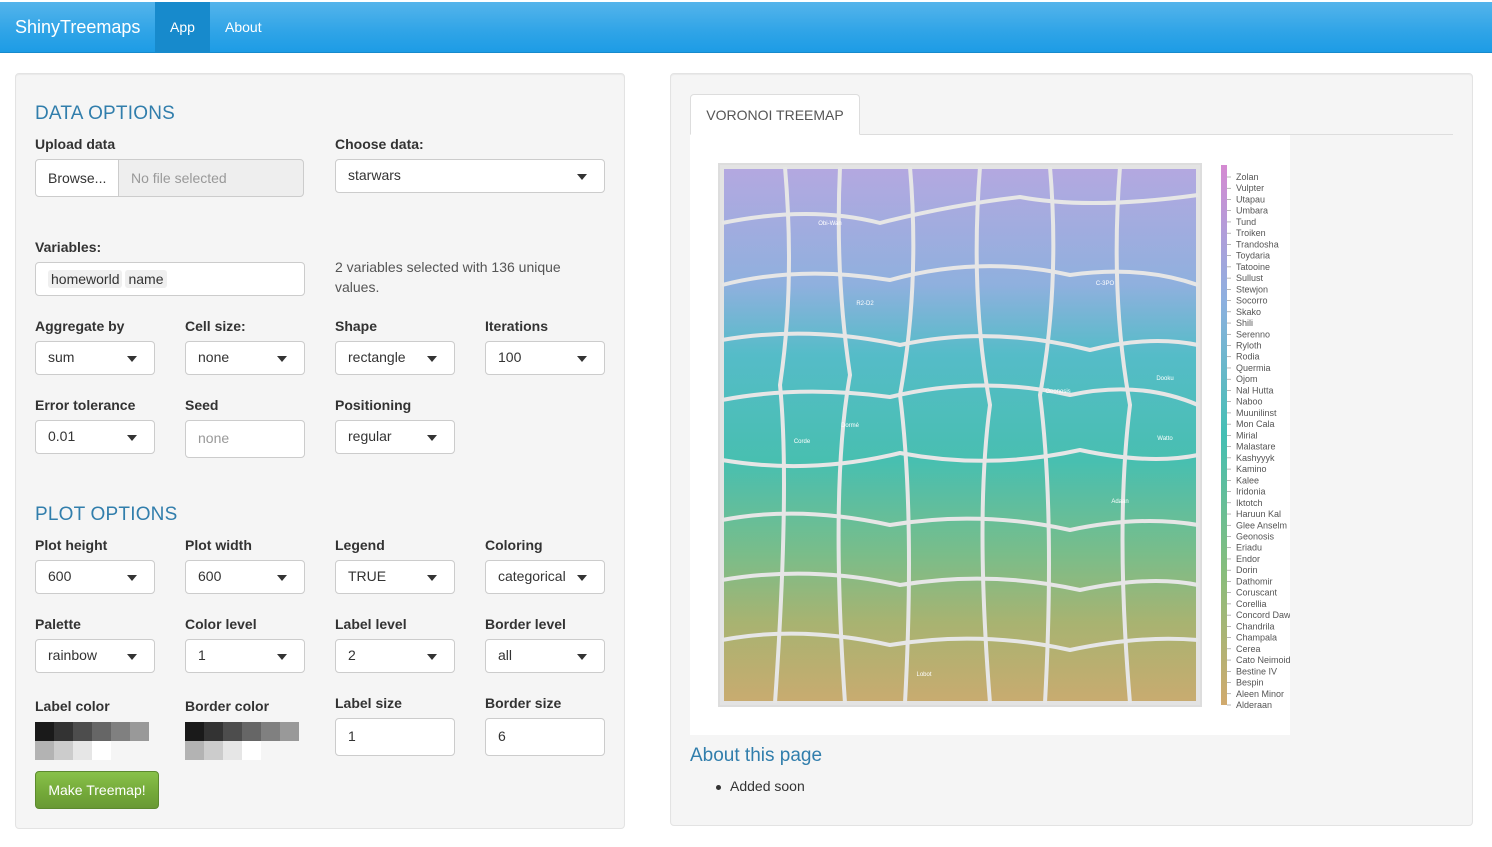 Image resolution: width=1492 pixels, height=847 pixels. What do you see at coordinates (377, 357) in the screenshot?
I see `shape-value: rectangle` at bounding box center [377, 357].